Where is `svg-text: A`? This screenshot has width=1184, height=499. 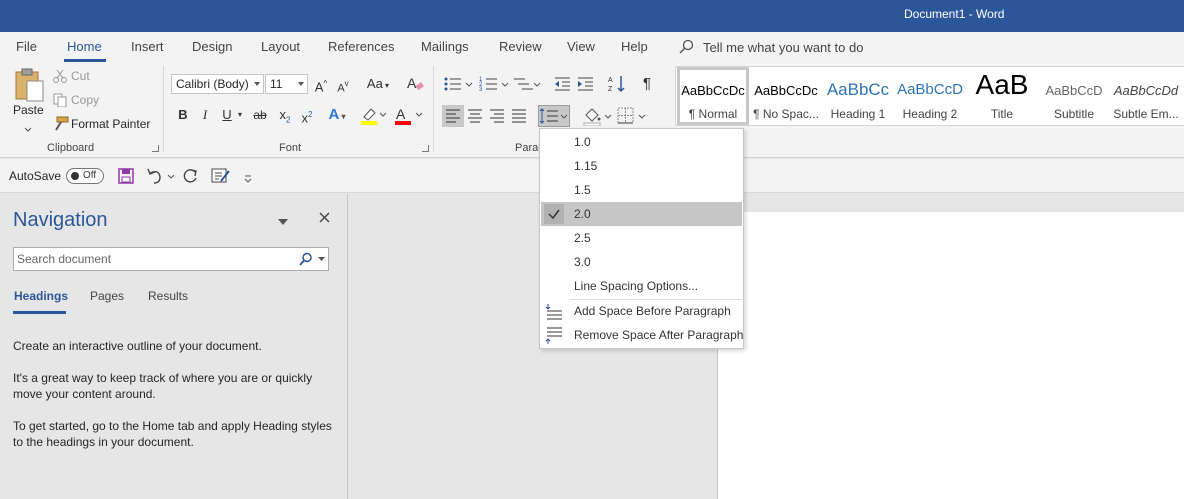 svg-text: A is located at coordinates (610, 80).